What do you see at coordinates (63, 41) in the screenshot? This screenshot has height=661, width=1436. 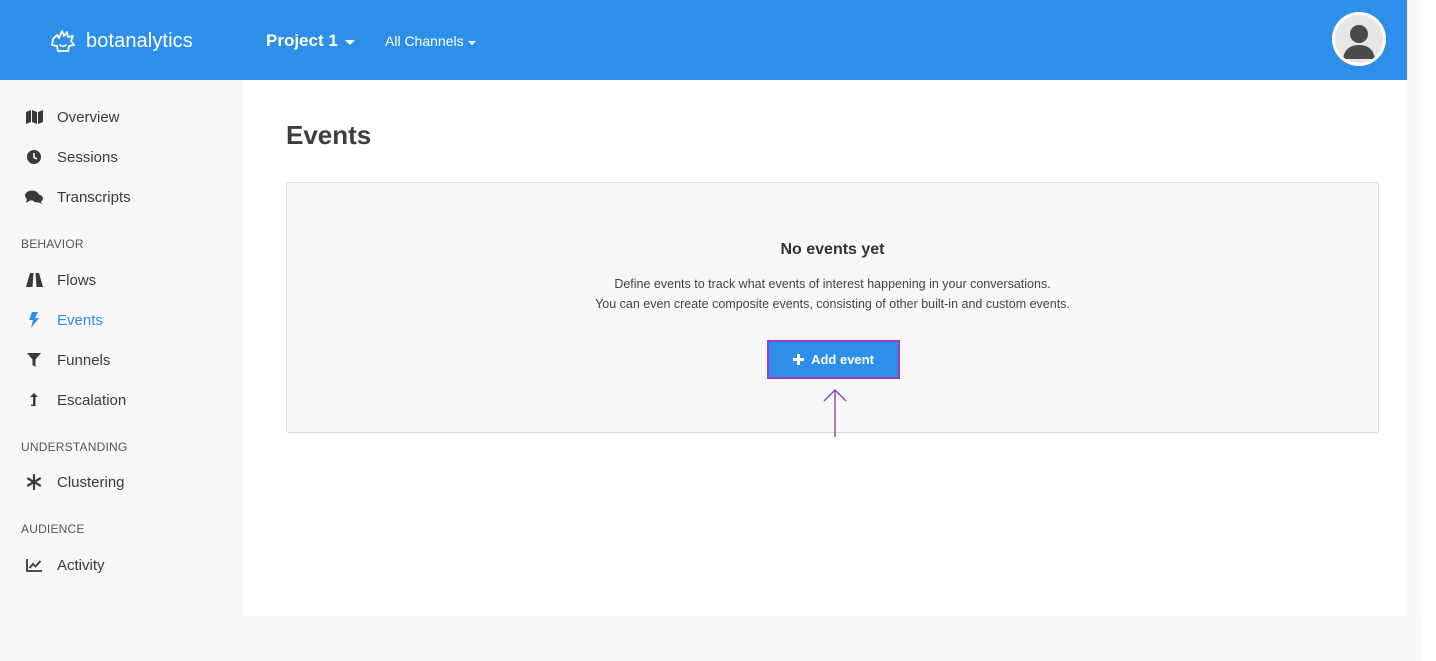 I see `bot-logo-icon` at bounding box center [63, 41].